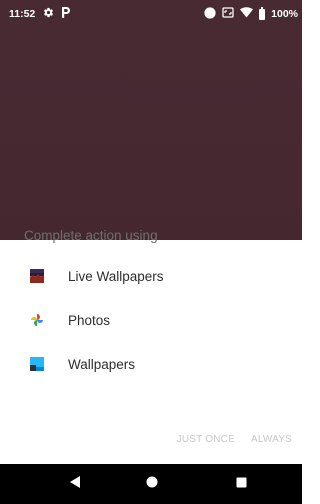 The image size is (320, 504). I want to click on list-item-wallpapers: Wallpapers, so click(151, 364).